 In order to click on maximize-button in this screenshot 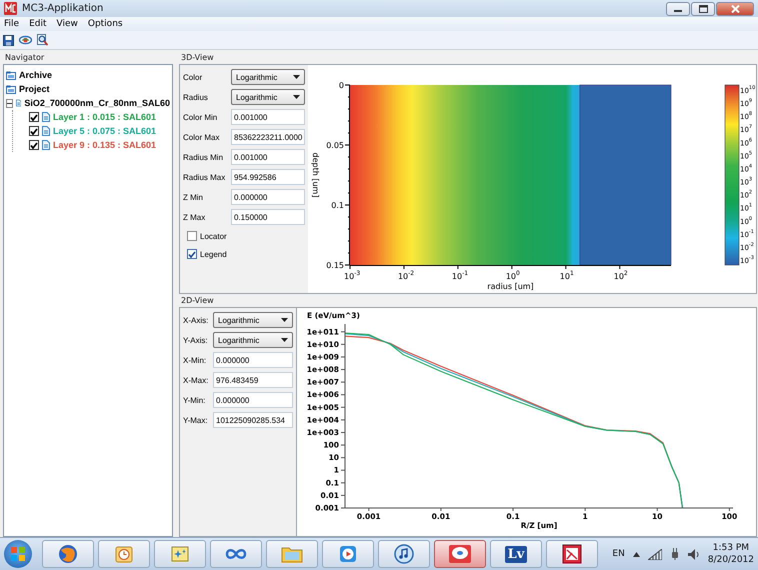, I will do `click(703, 9)`.